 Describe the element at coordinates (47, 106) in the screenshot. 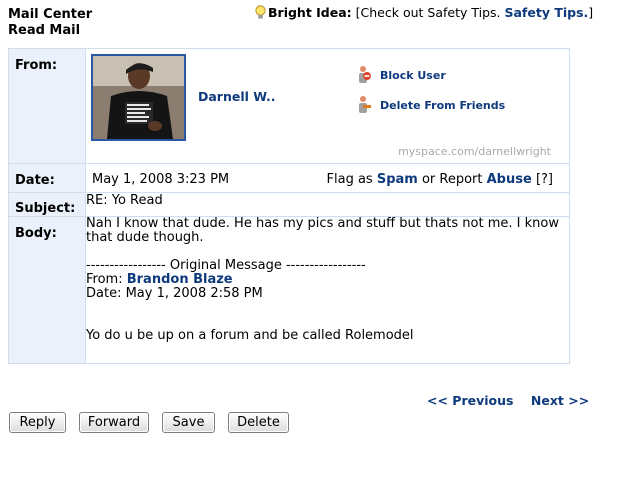

I see `from-label: From:` at that location.